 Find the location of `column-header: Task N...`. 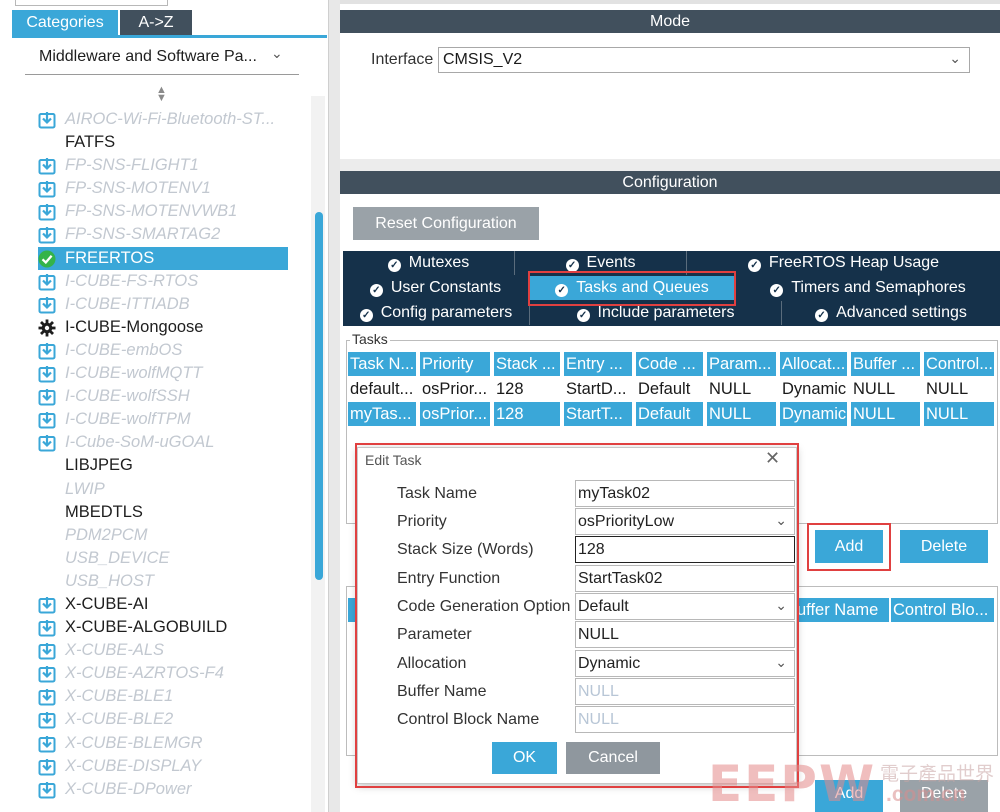

column-header: Task N... is located at coordinates (383, 364).